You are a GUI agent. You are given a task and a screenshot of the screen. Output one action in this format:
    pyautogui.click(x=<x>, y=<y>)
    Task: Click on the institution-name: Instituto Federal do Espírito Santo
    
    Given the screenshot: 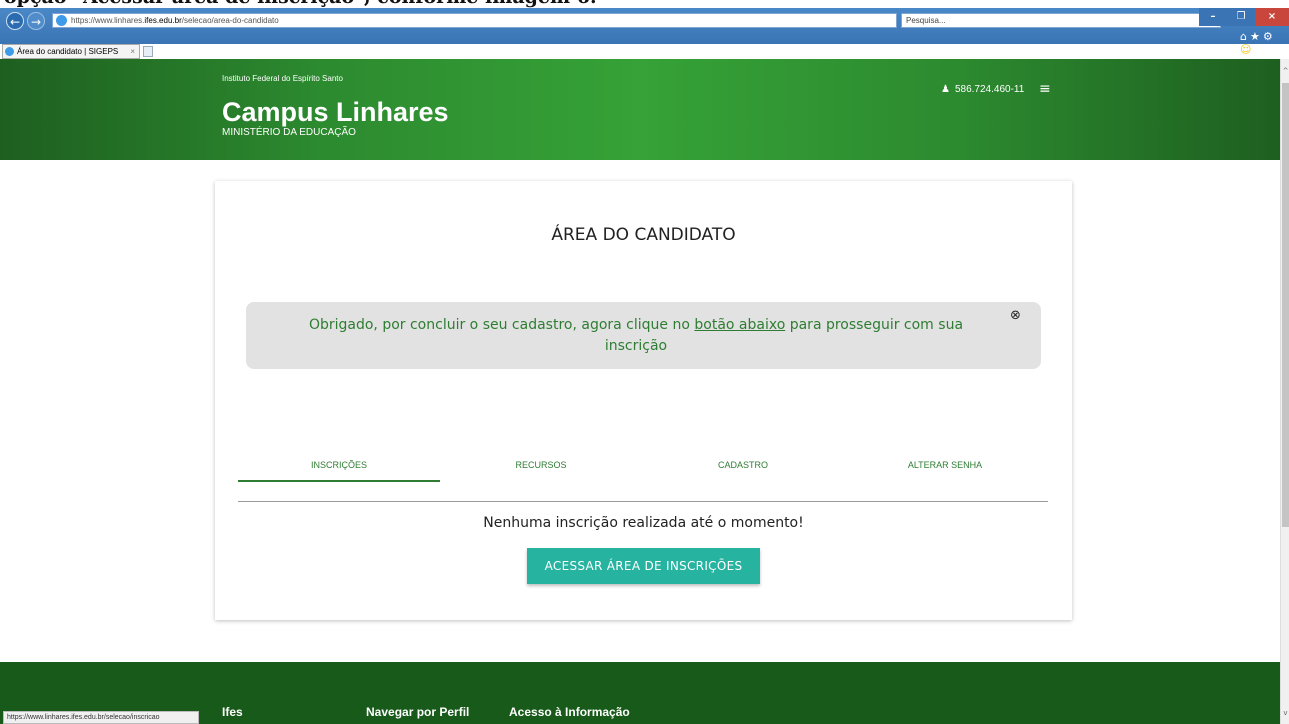 What is the action you would take?
    pyautogui.click(x=282, y=78)
    